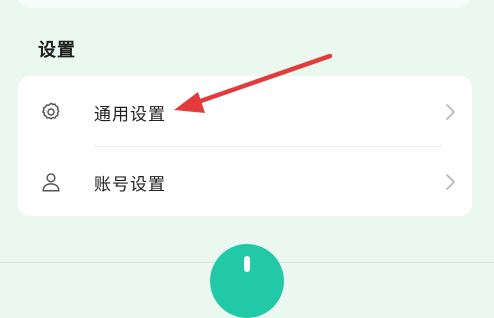 The height and width of the screenshot is (318, 494). I want to click on gear-icon, so click(51, 112).